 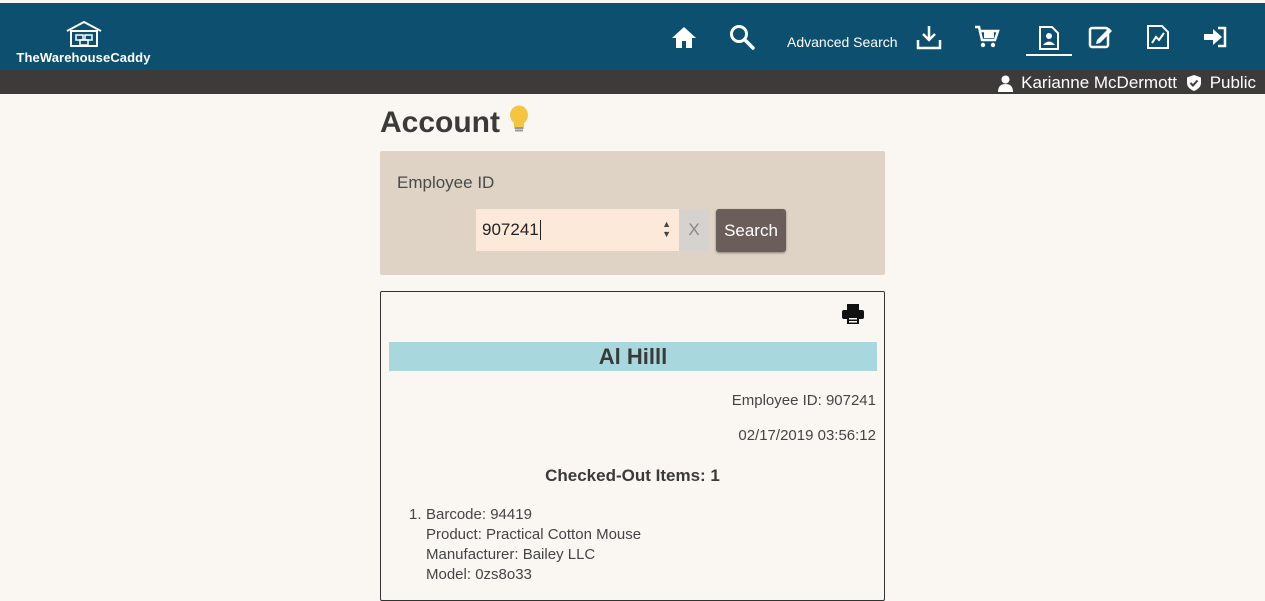 I want to click on employee-id-value: 907241, so click(x=510, y=229).